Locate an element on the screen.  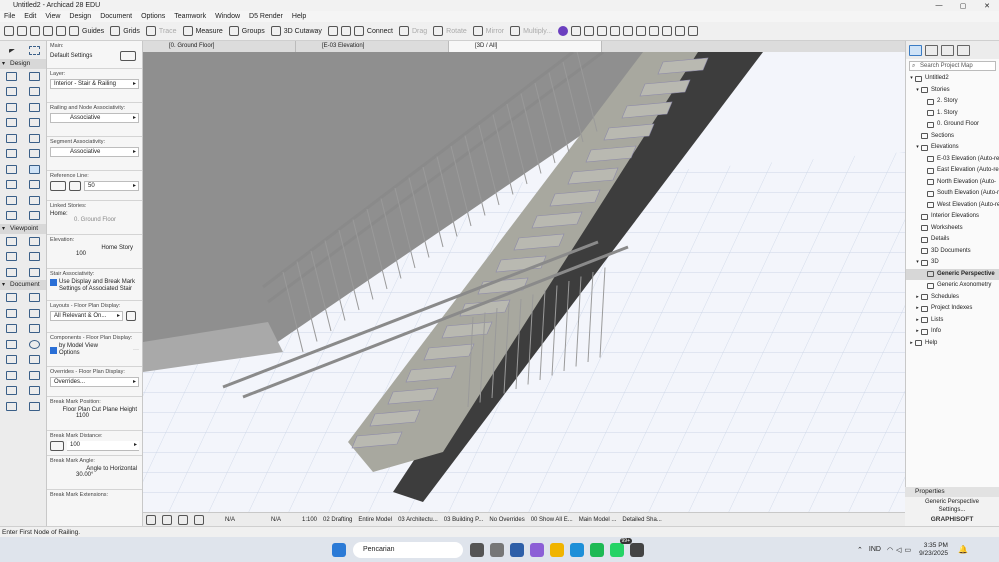
wifi-icon: ◠ is located at coordinates (890, 550).